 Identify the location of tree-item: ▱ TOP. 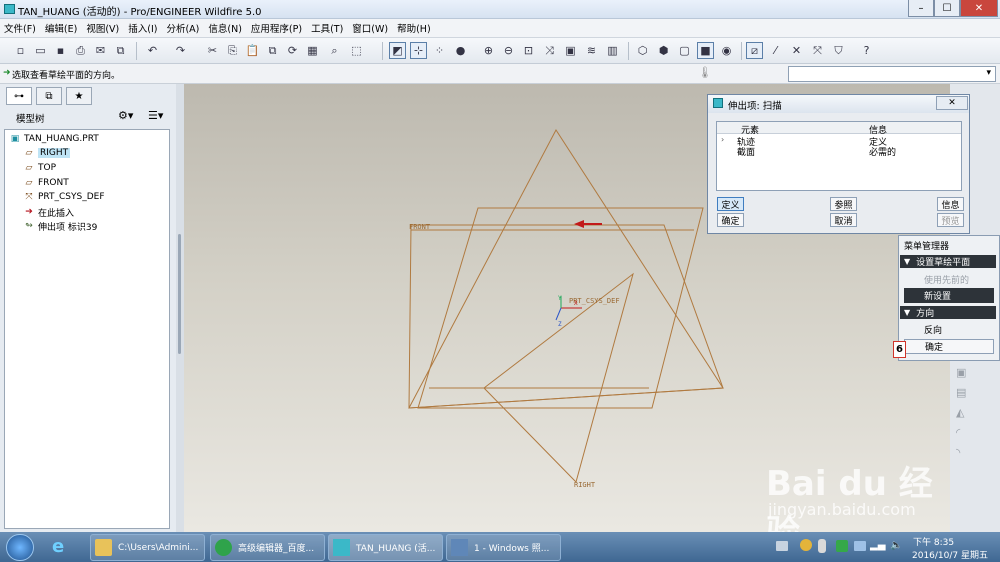
(39, 168).